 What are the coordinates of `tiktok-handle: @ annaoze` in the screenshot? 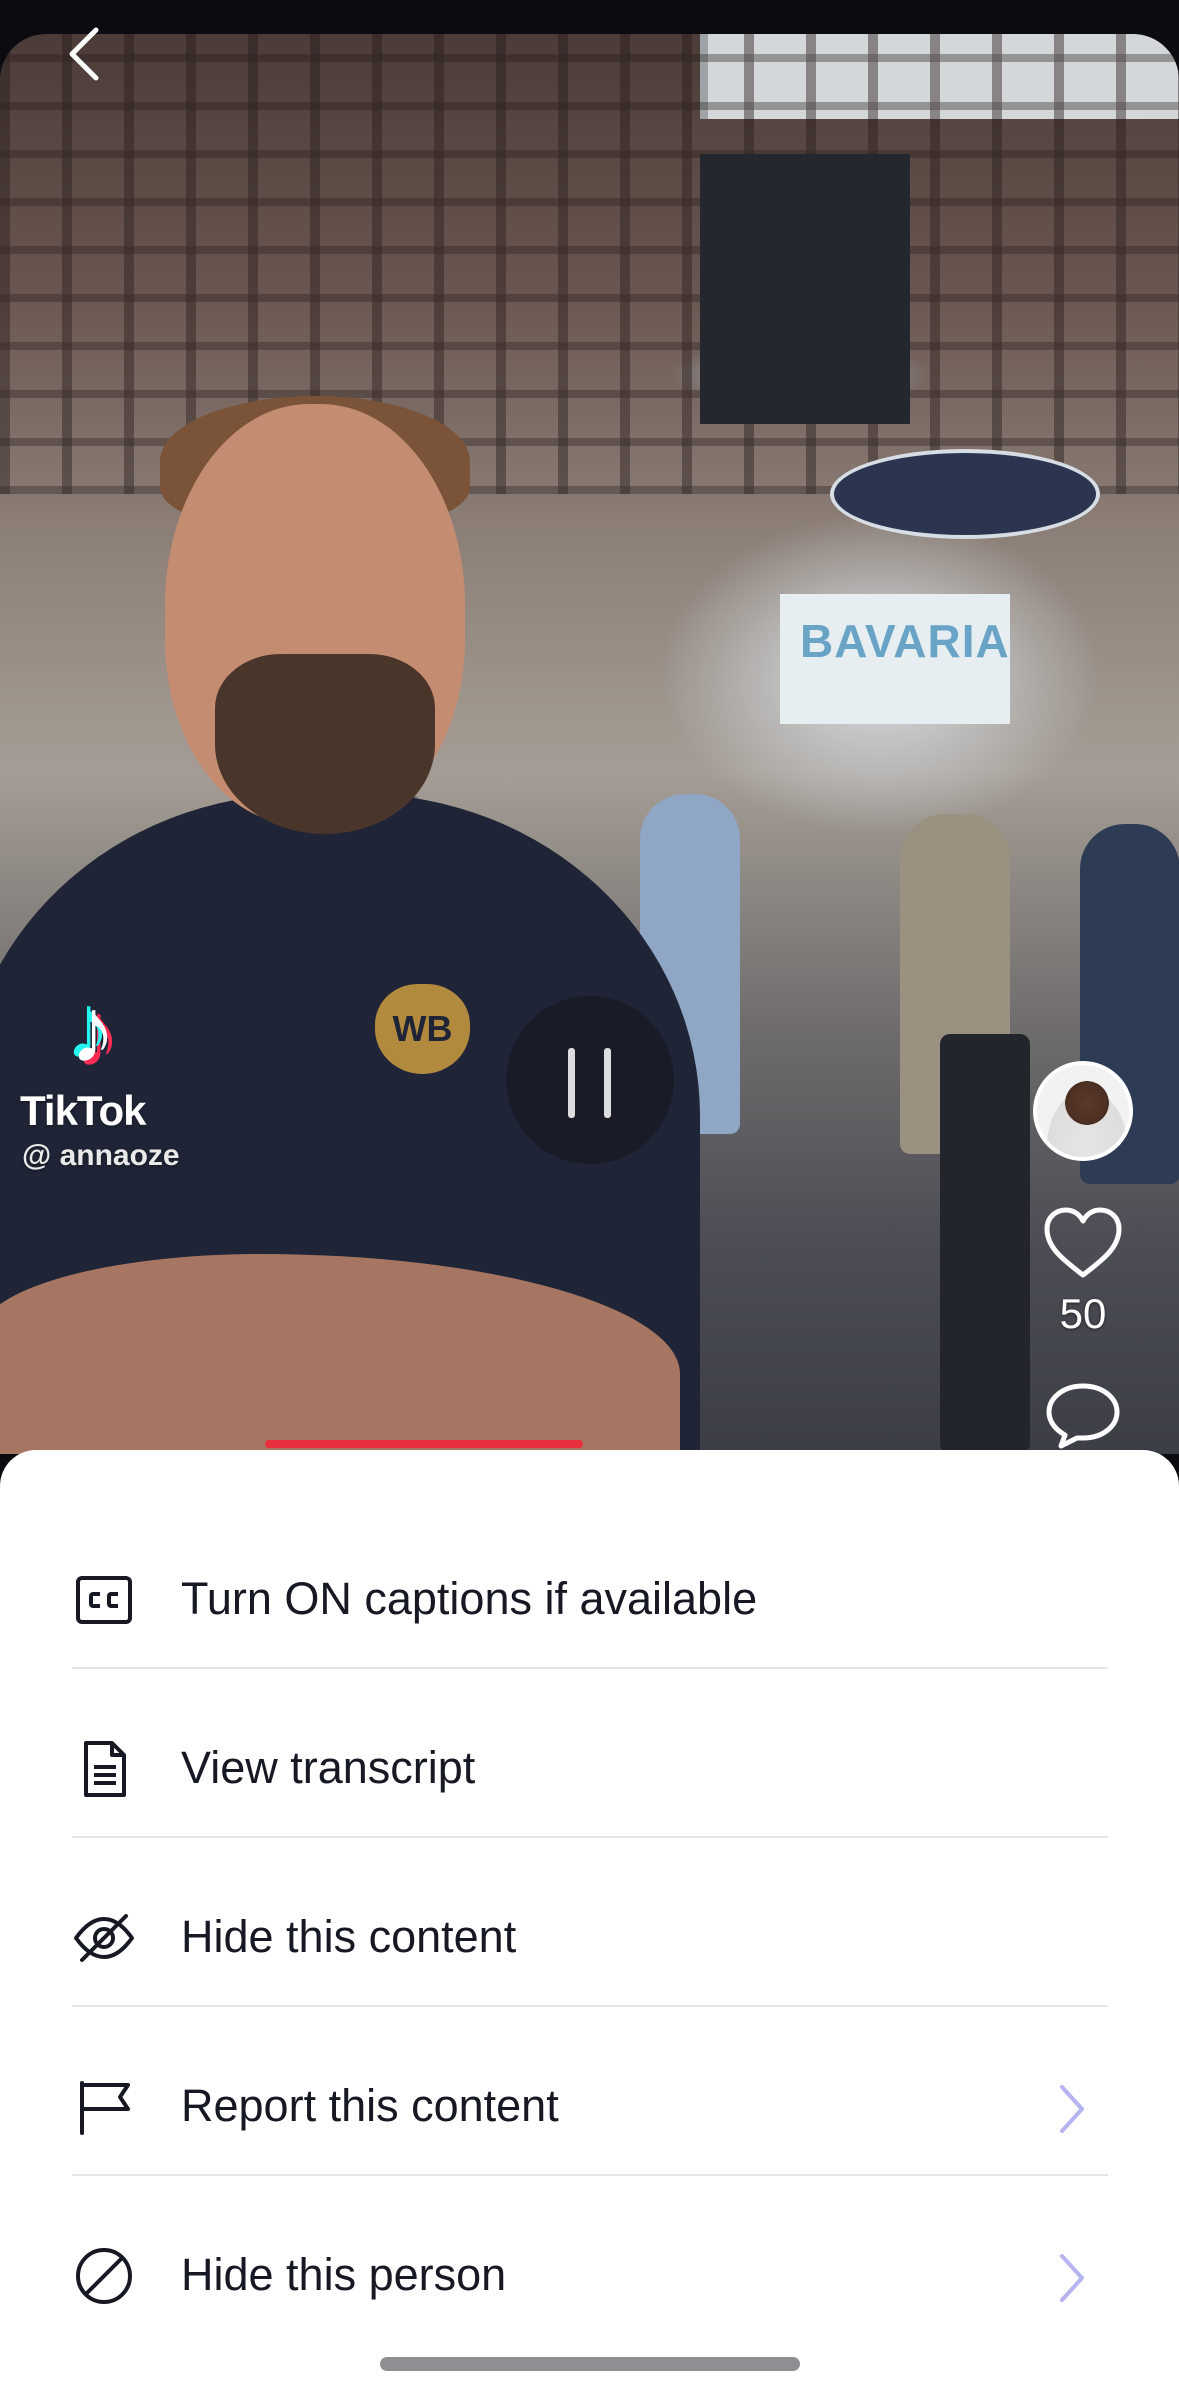 It's located at (101, 1155).